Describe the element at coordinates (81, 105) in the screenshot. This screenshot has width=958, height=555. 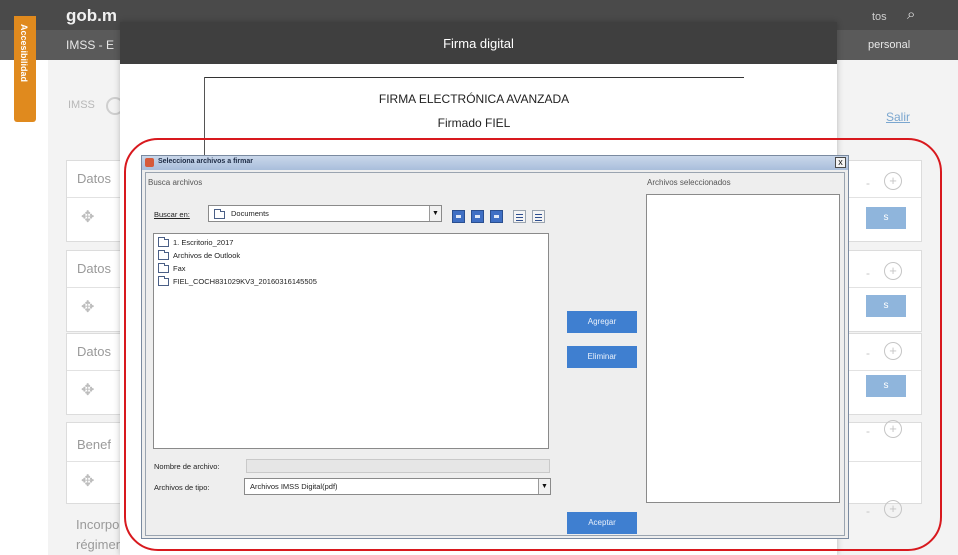
I see `imss-logo: IMSS` at that location.